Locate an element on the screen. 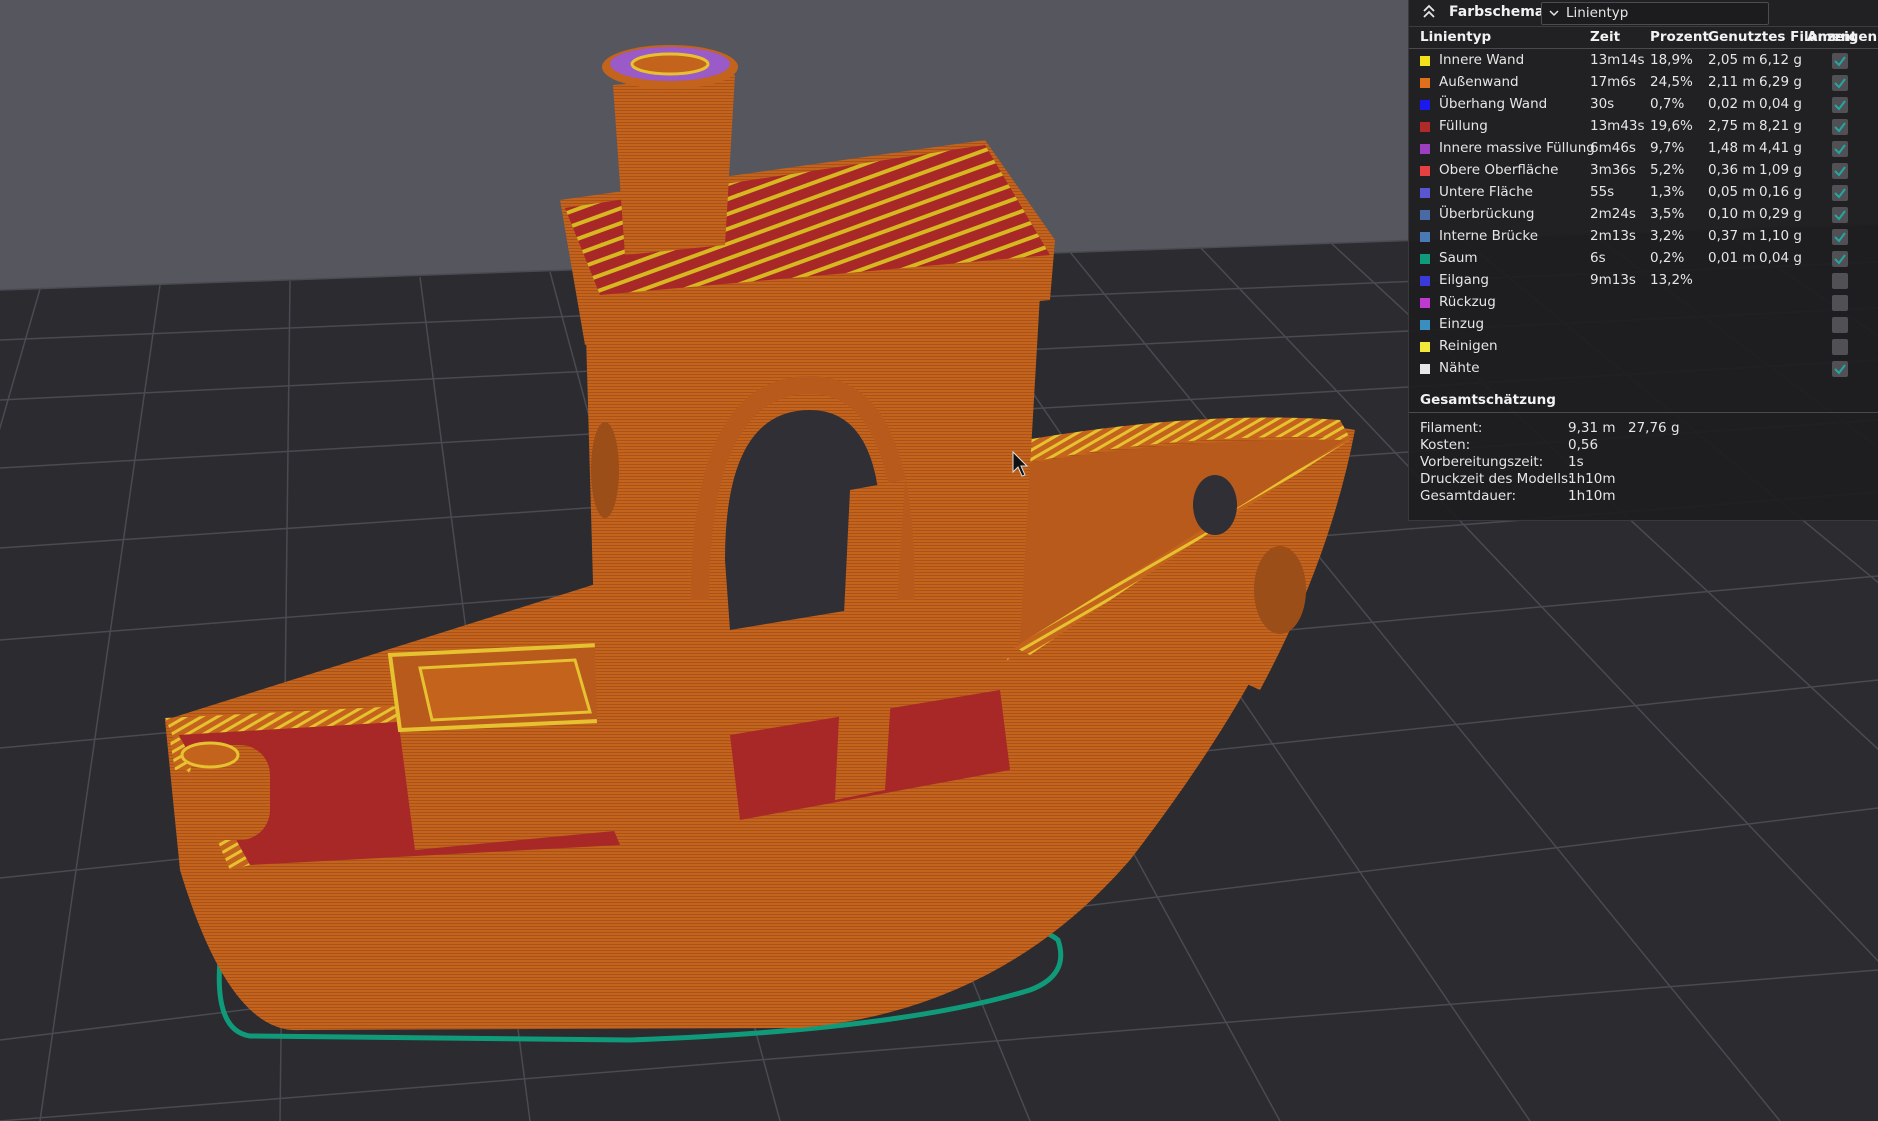 Image resolution: width=1878 pixels, height=1121 pixels. legend-row: Füllung 13m43s 19,6% 2,75 m 8,21 g is located at coordinates (1643, 127).